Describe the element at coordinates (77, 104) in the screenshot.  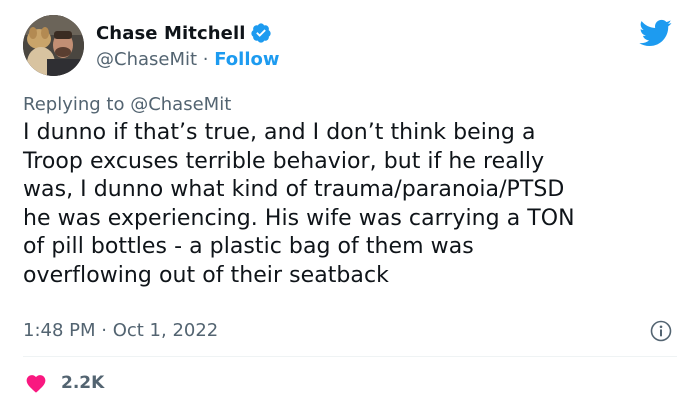
I see `replying-prefix: Replying to` at that location.